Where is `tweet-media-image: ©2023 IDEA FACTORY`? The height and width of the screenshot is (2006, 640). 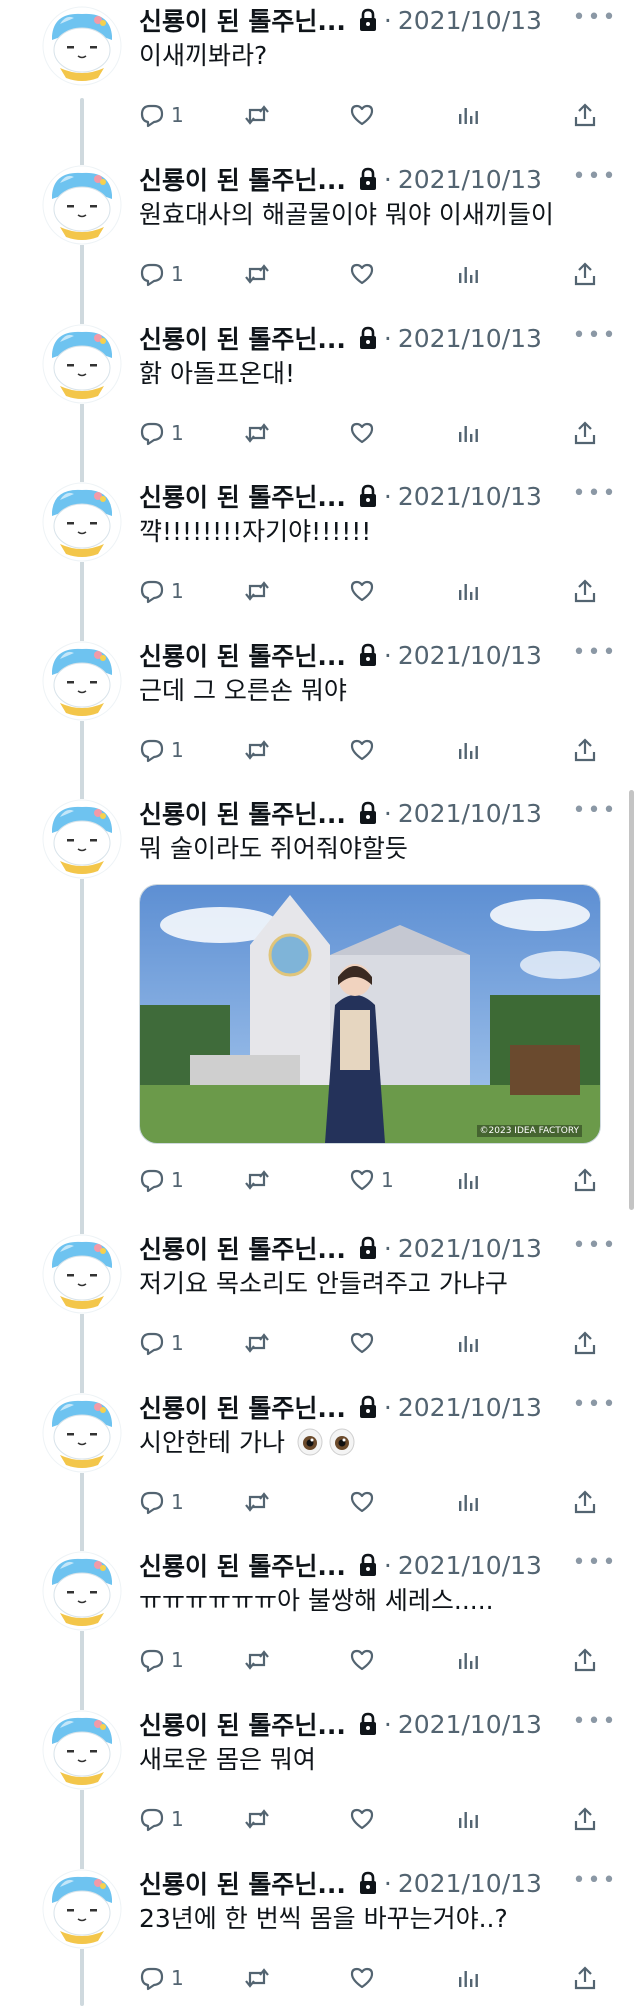 tweet-media-image: ©2023 IDEA FACTORY is located at coordinates (370, 1014).